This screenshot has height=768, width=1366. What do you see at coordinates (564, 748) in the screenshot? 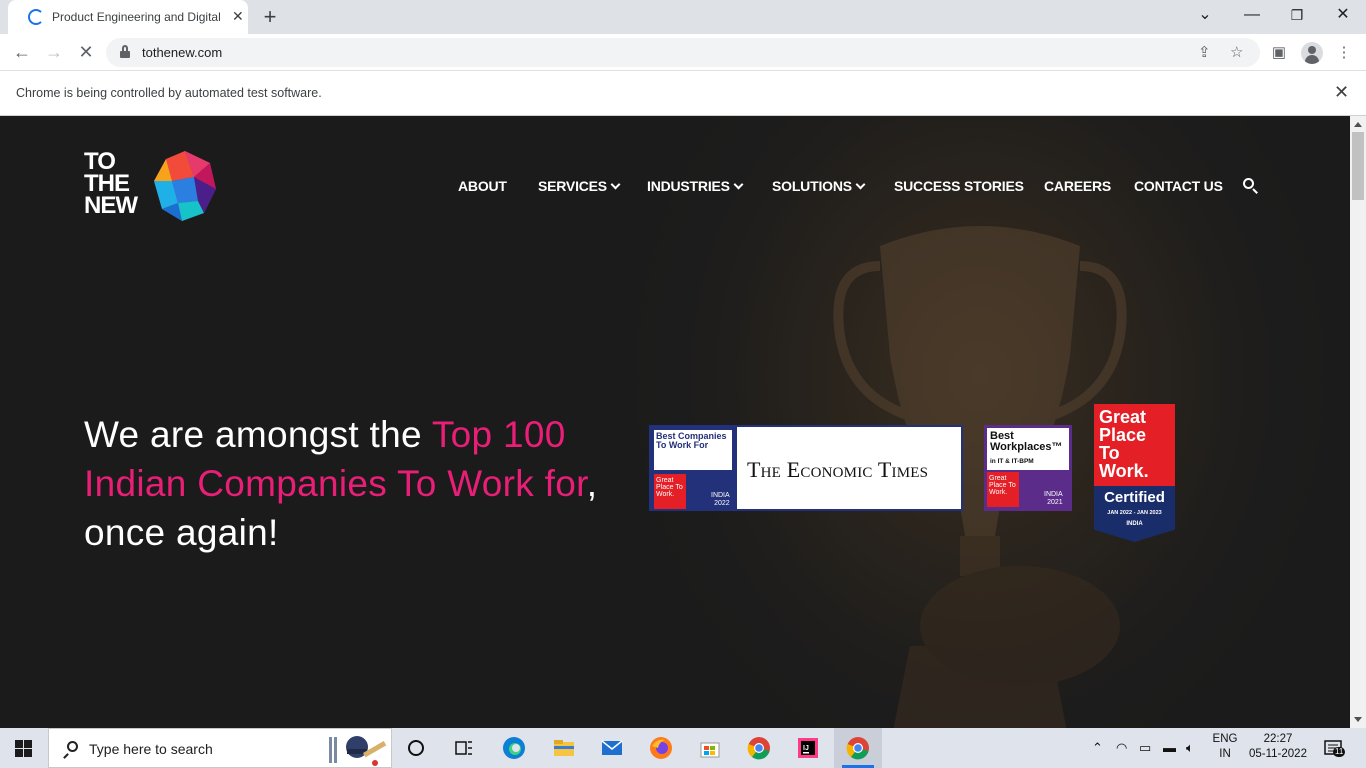
I see `file-explorer-icon` at bounding box center [564, 748].